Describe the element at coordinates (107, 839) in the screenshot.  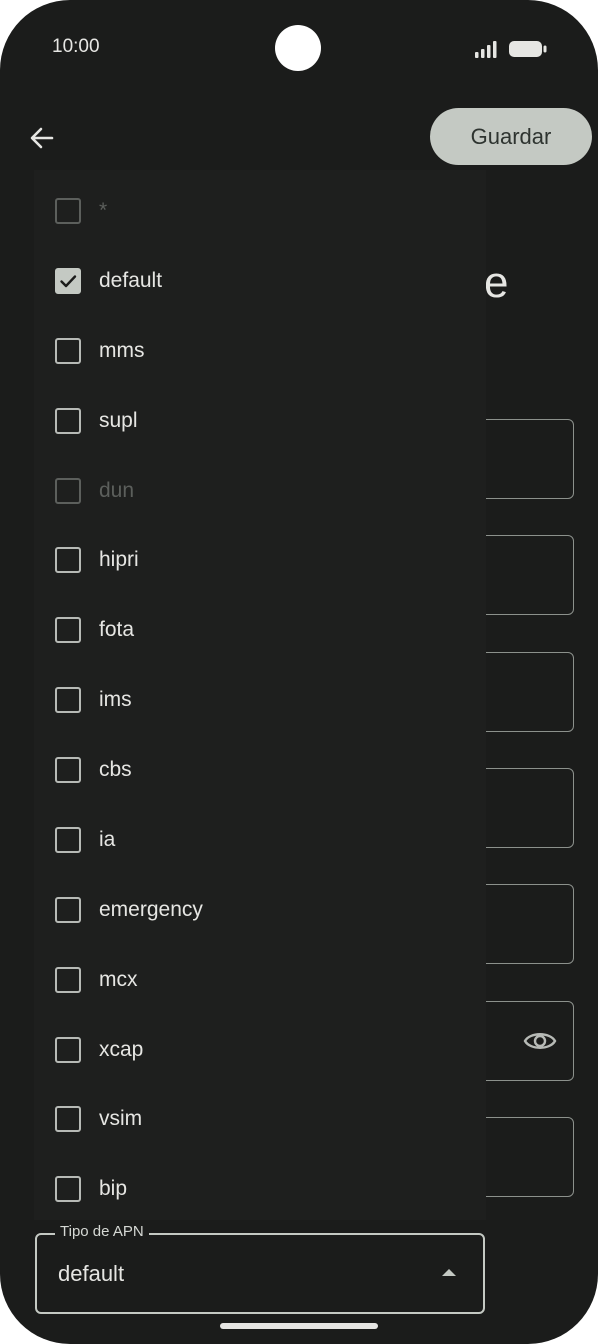
I see `menu-item-label: ia` at that location.